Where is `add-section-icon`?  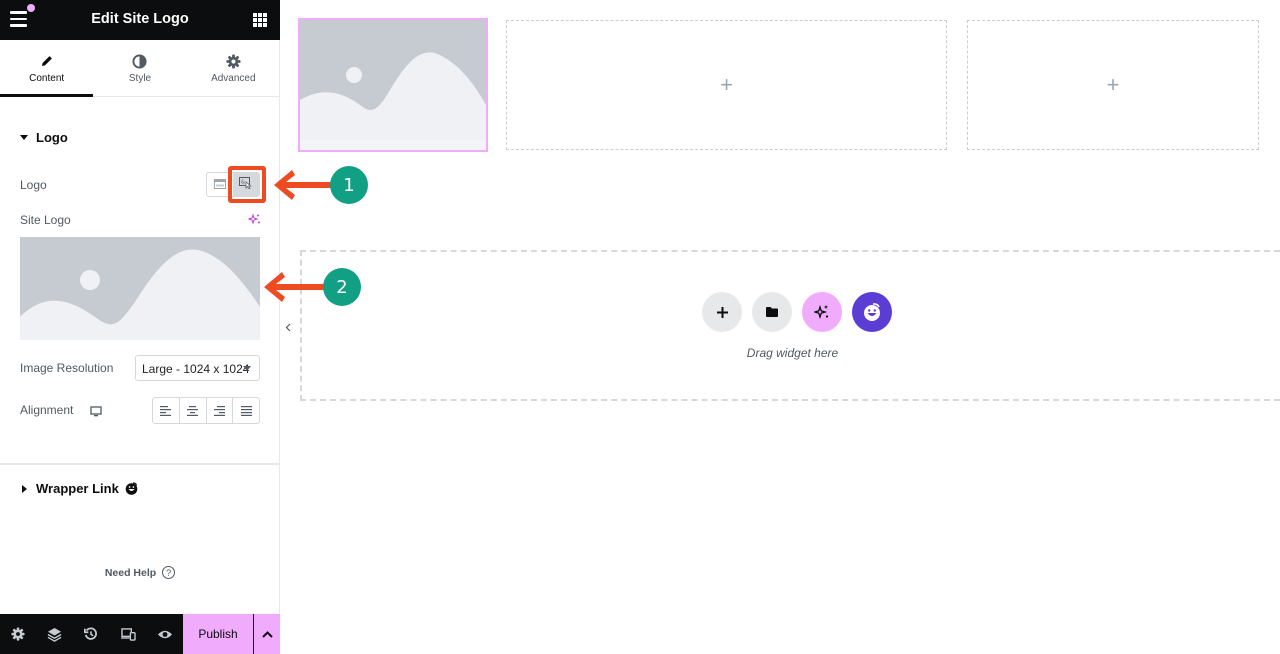 add-section-icon is located at coordinates (722, 312).